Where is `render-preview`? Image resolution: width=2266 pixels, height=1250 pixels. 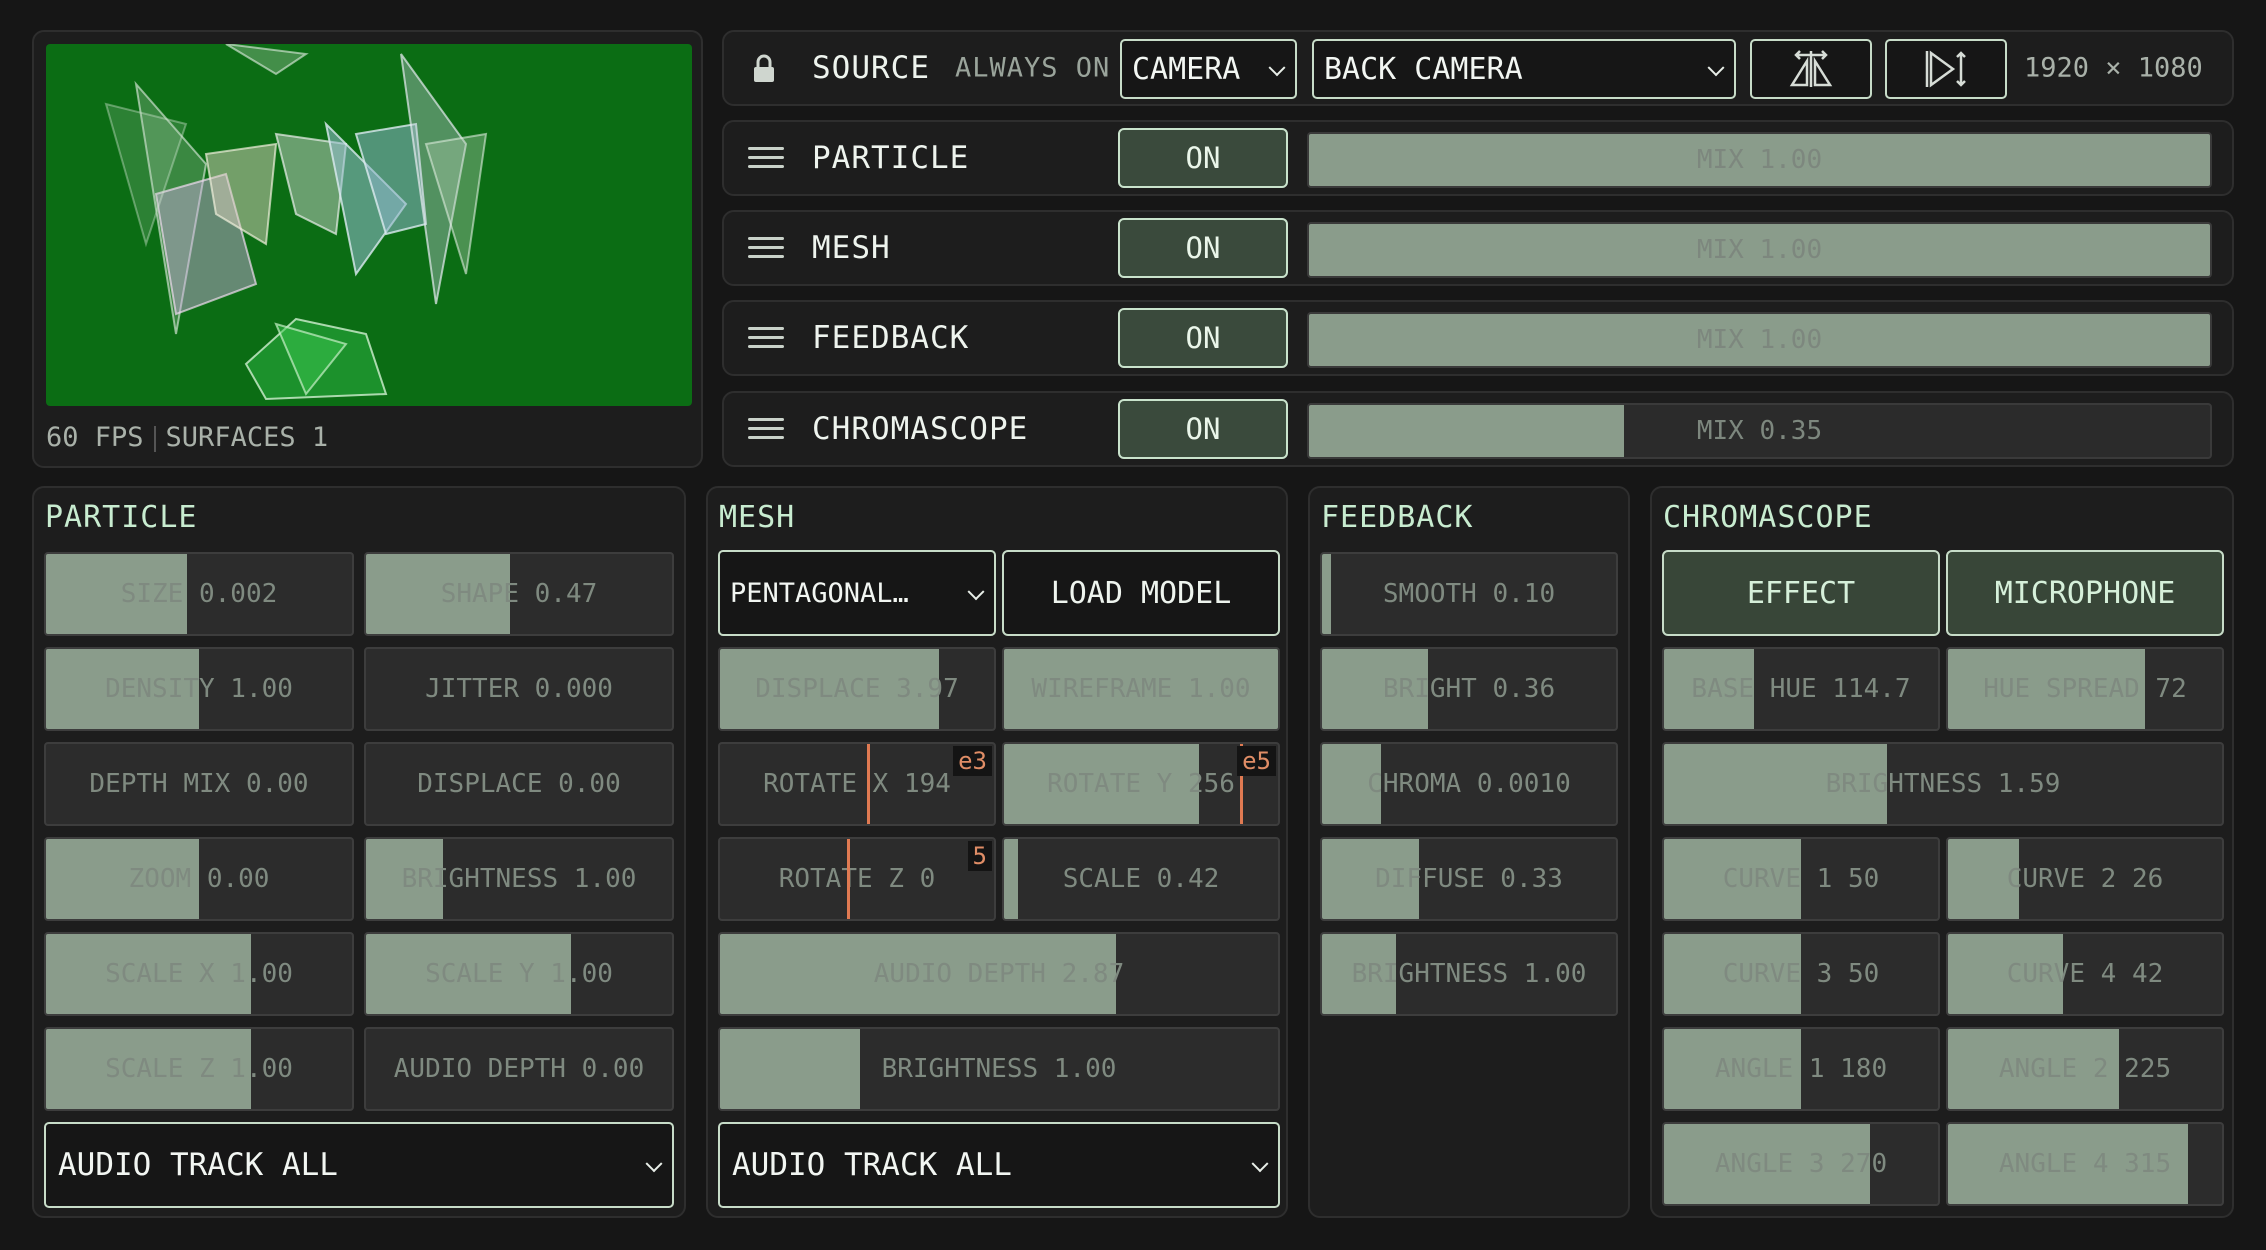 render-preview is located at coordinates (369, 225).